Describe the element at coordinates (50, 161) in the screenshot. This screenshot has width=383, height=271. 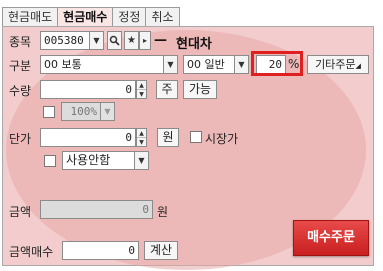
I see `usage-checkbox` at that location.